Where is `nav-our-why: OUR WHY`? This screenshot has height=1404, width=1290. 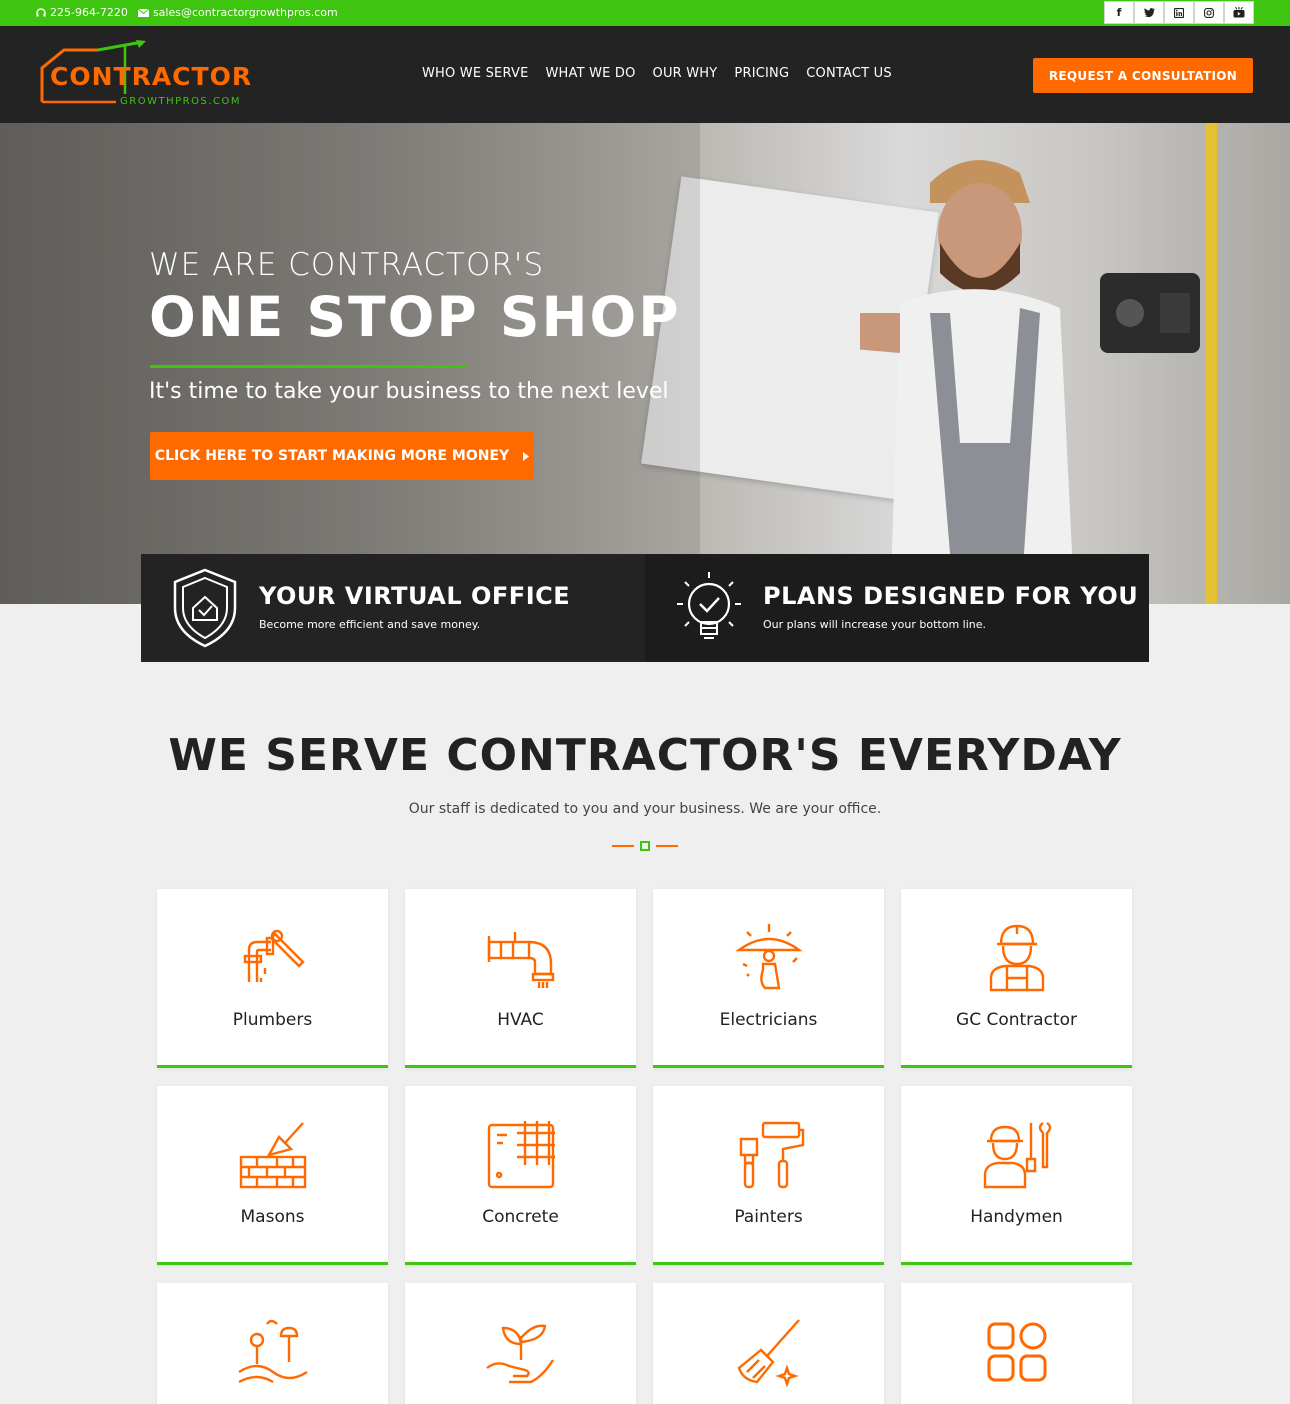 nav-our-why: OUR WHY is located at coordinates (685, 73).